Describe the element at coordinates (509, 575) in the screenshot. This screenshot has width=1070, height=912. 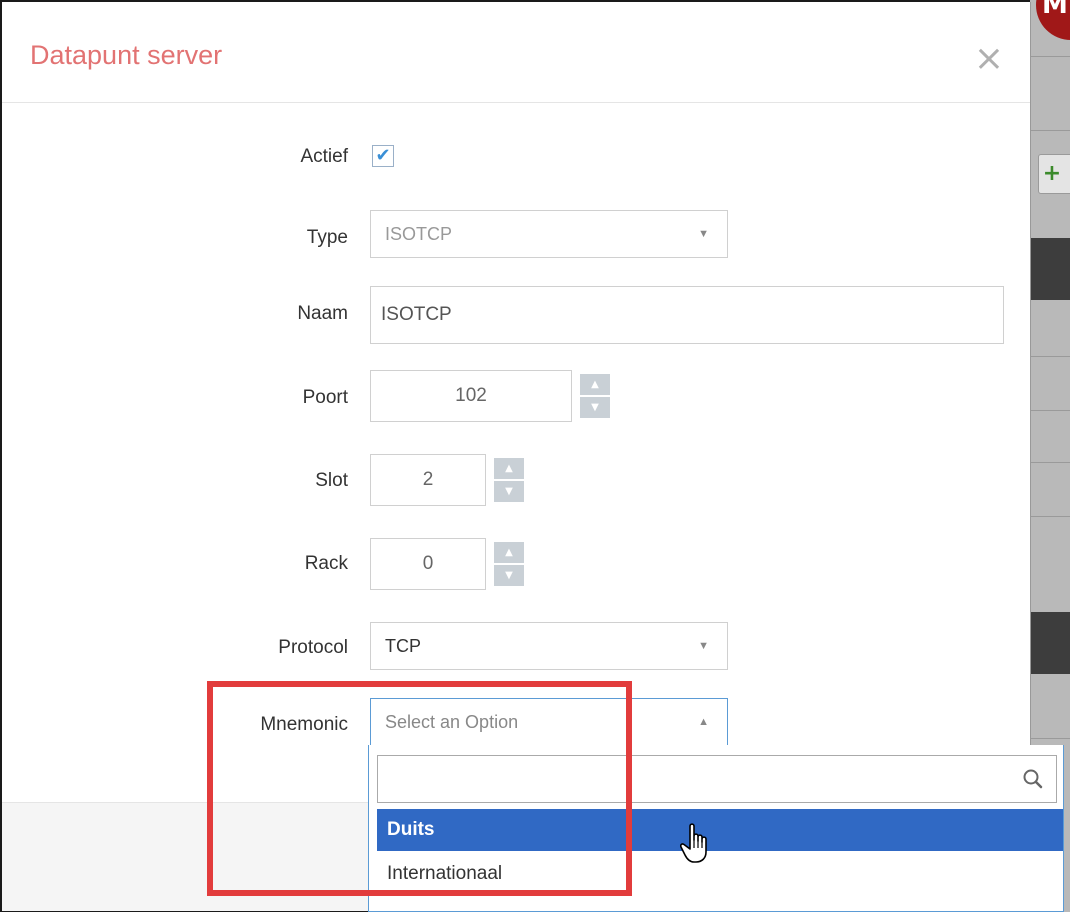
I see `rack-decrement-button: ▼` at that location.